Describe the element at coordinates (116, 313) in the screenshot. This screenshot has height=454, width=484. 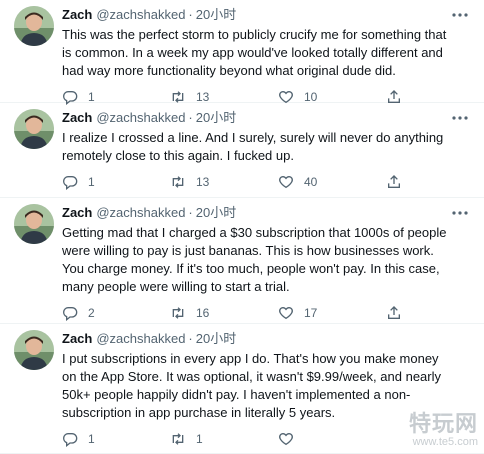
I see `reply-button: 2` at that location.